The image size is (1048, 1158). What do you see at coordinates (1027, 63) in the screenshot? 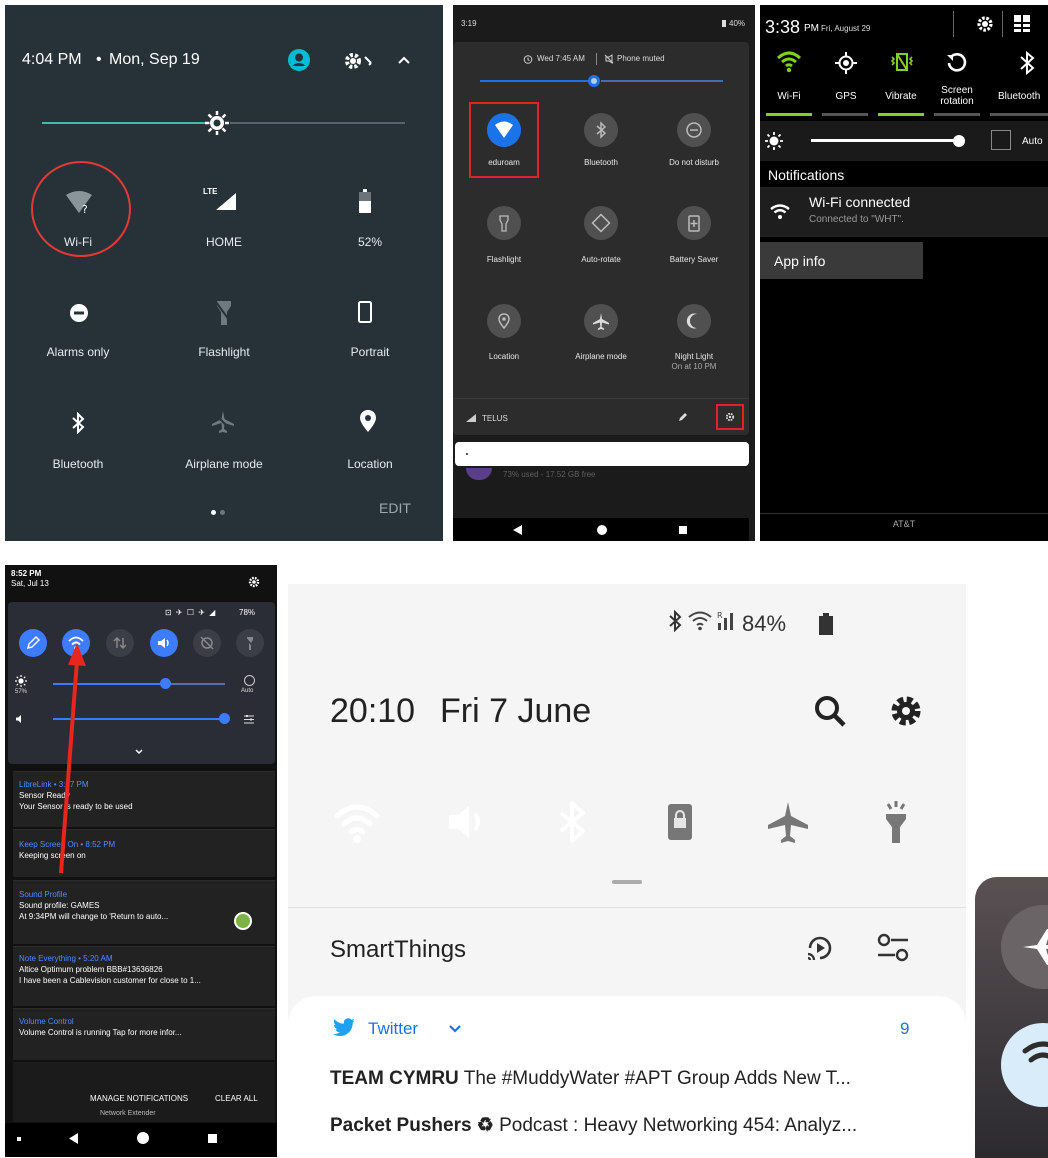
I see `bluetooth-icon` at bounding box center [1027, 63].